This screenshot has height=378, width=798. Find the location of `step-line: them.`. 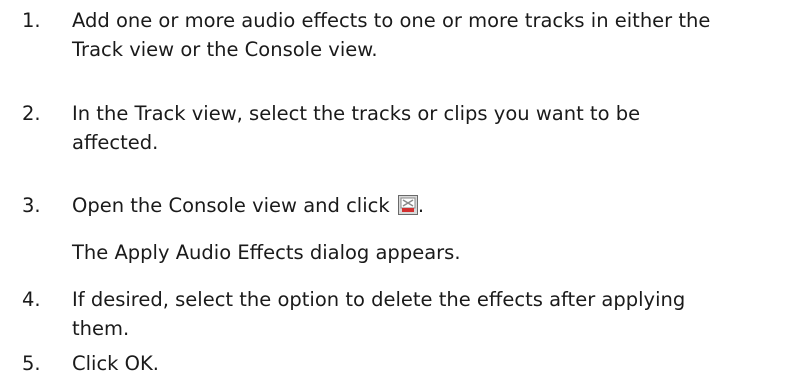

step-line: them. is located at coordinates (101, 328).